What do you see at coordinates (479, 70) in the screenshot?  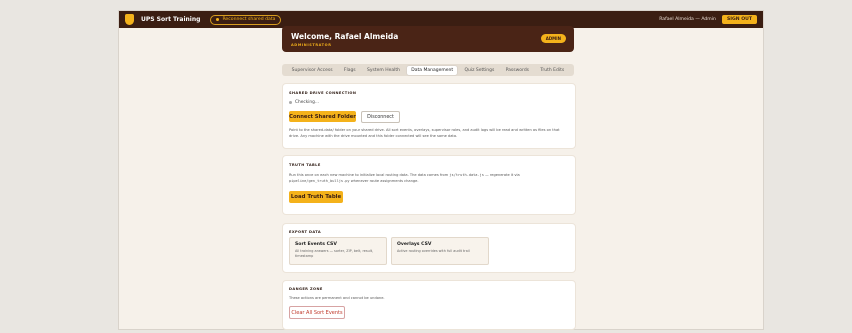 I see `tab-quiz-settings: Quiz Settings` at bounding box center [479, 70].